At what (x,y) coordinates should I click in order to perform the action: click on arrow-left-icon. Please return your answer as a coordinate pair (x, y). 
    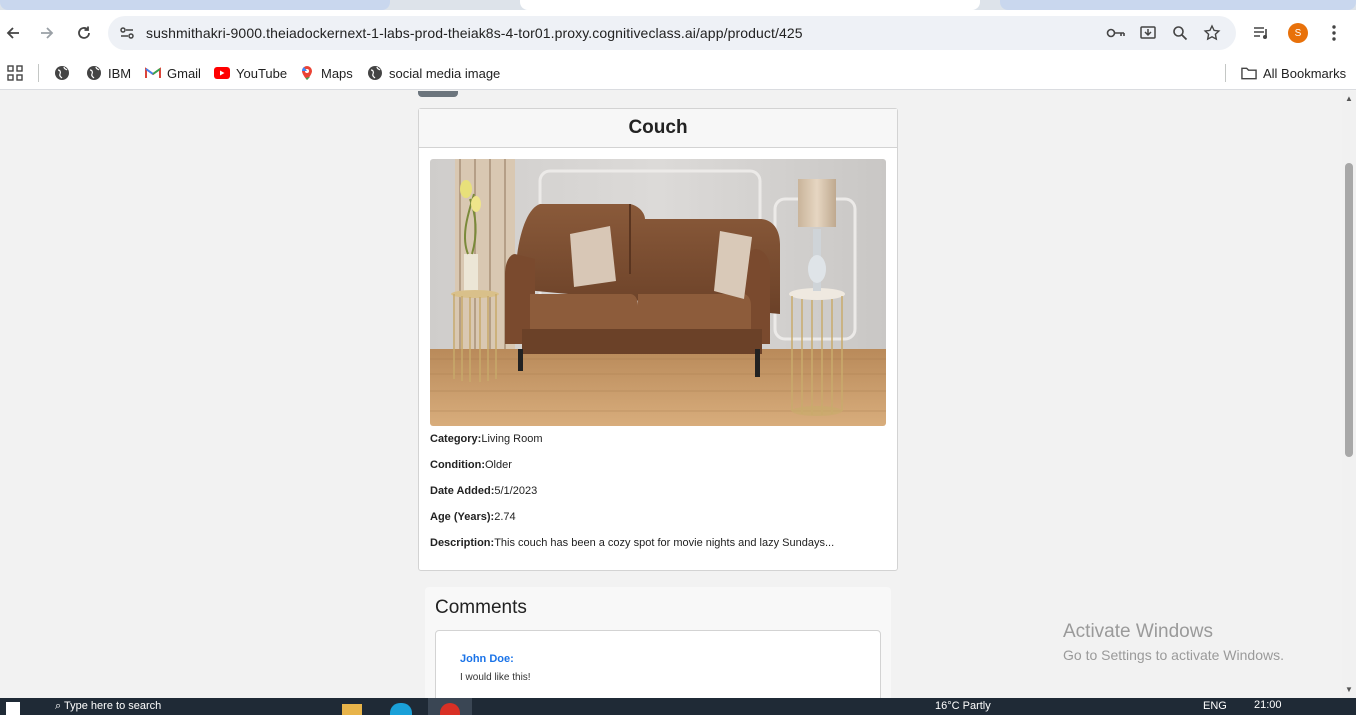
    Looking at the image, I should click on (12, 33).